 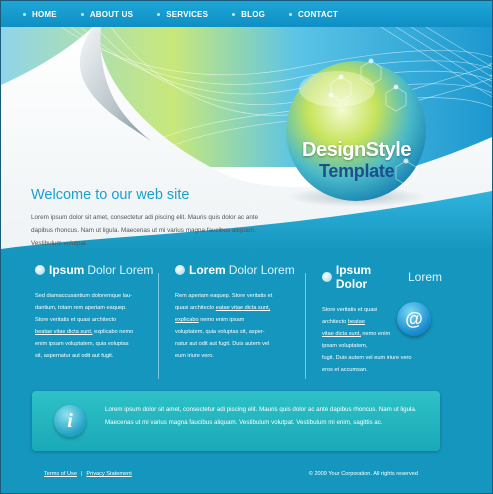 I want to click on top-navigation: HOME ABOUT US SERVICES BLOG CONTACT, so click(x=246, y=14).